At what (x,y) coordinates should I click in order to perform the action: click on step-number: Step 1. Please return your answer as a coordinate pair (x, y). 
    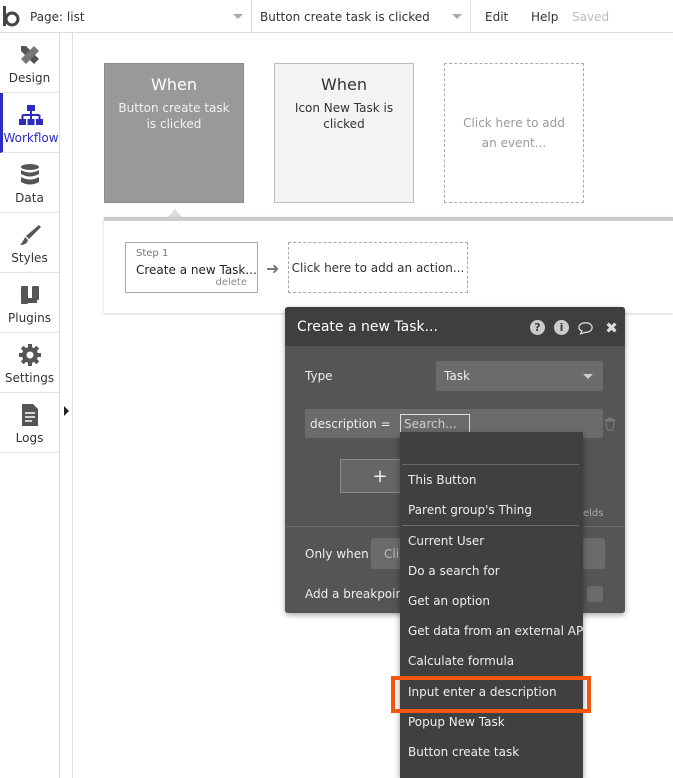
    Looking at the image, I should click on (152, 253).